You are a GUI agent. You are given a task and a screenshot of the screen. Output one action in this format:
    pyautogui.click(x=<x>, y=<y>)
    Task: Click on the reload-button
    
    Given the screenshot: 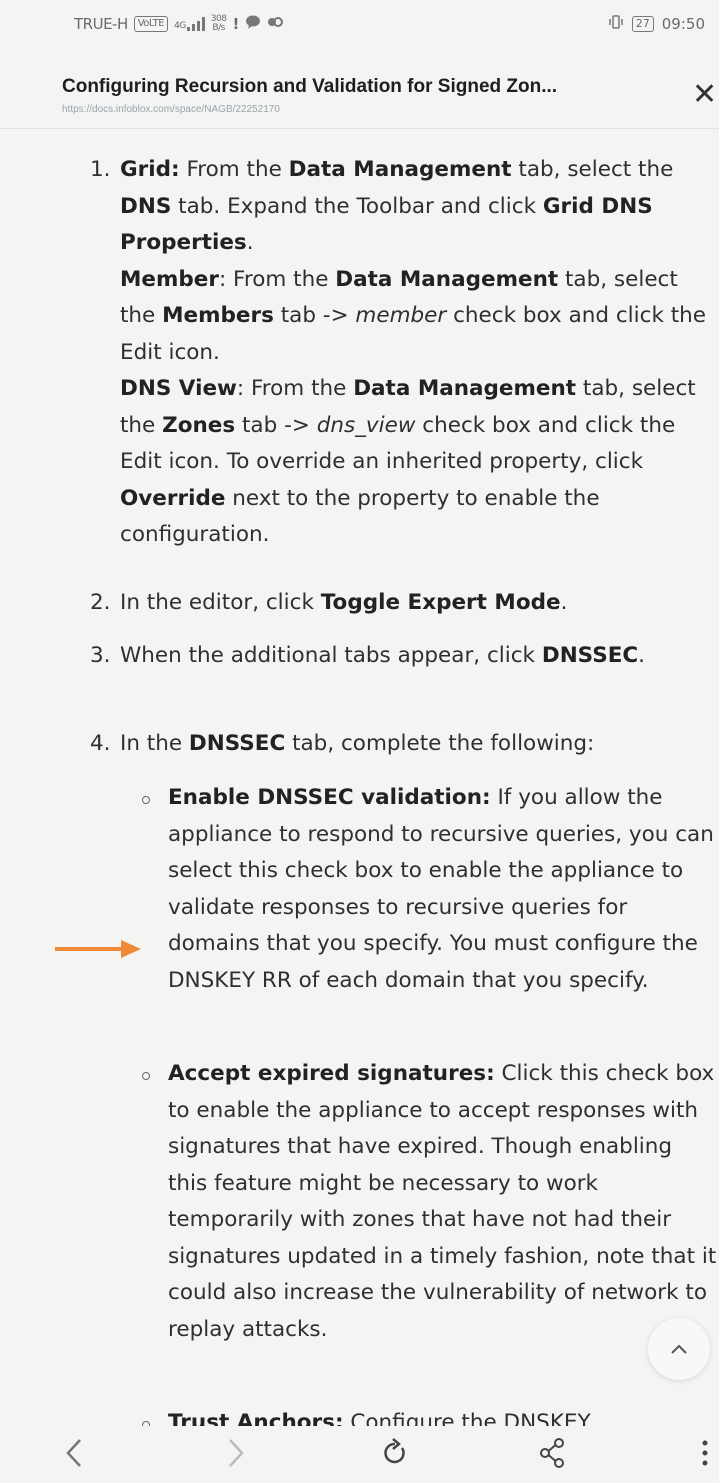 What is the action you would take?
    pyautogui.click(x=395, y=1455)
    